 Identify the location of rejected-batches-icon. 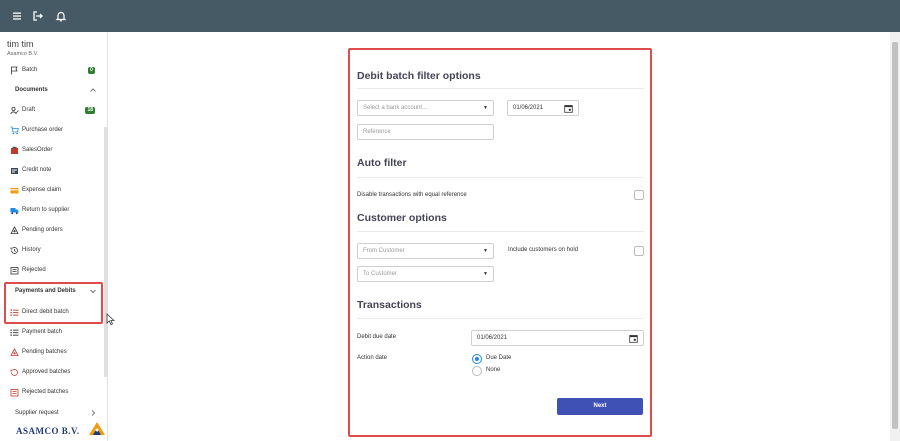
(14, 392).